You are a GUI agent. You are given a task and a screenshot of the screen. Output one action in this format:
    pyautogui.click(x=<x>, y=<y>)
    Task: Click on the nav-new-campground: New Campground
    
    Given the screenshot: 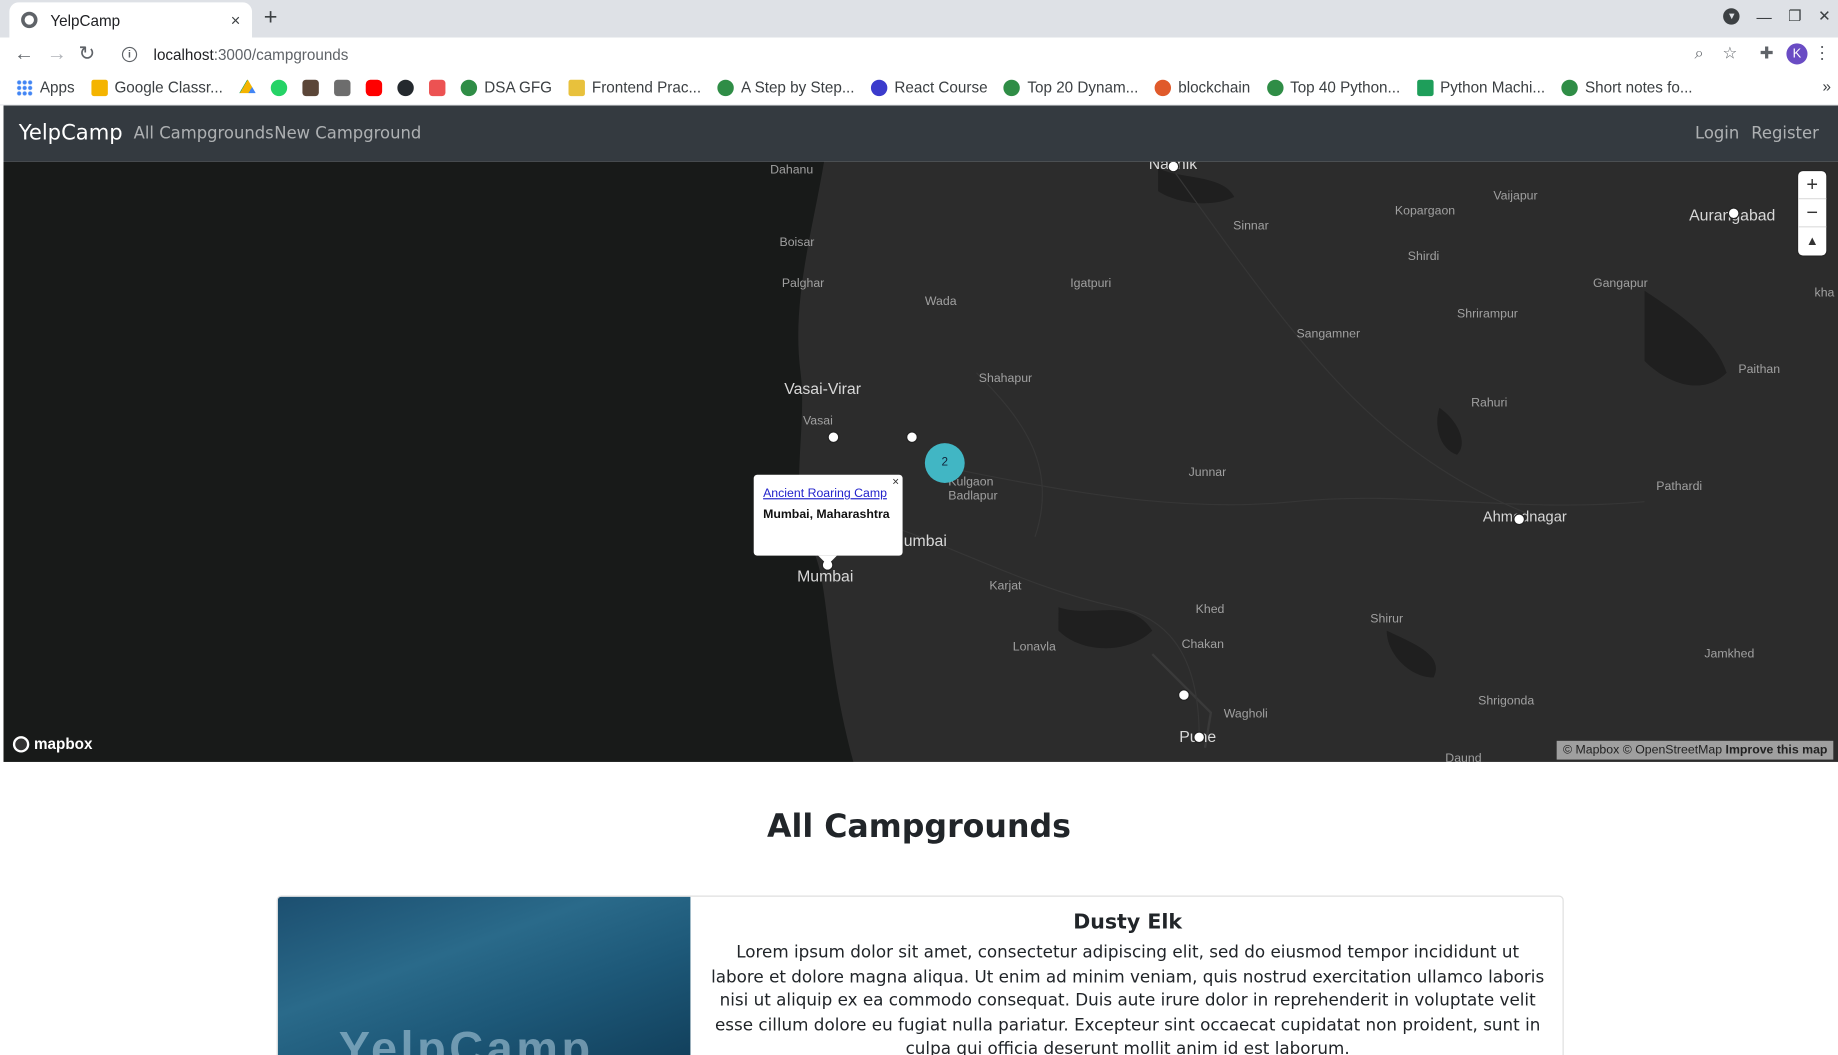 What is the action you would take?
    pyautogui.click(x=347, y=133)
    